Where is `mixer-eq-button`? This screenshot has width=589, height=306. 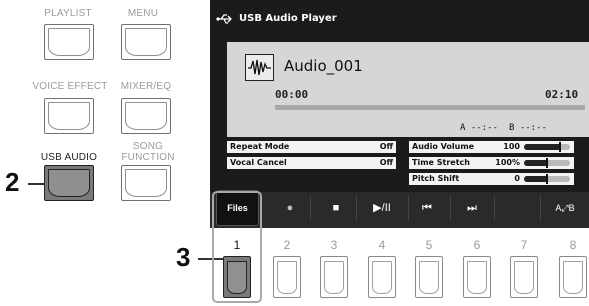 mixer-eq-button is located at coordinates (146, 116).